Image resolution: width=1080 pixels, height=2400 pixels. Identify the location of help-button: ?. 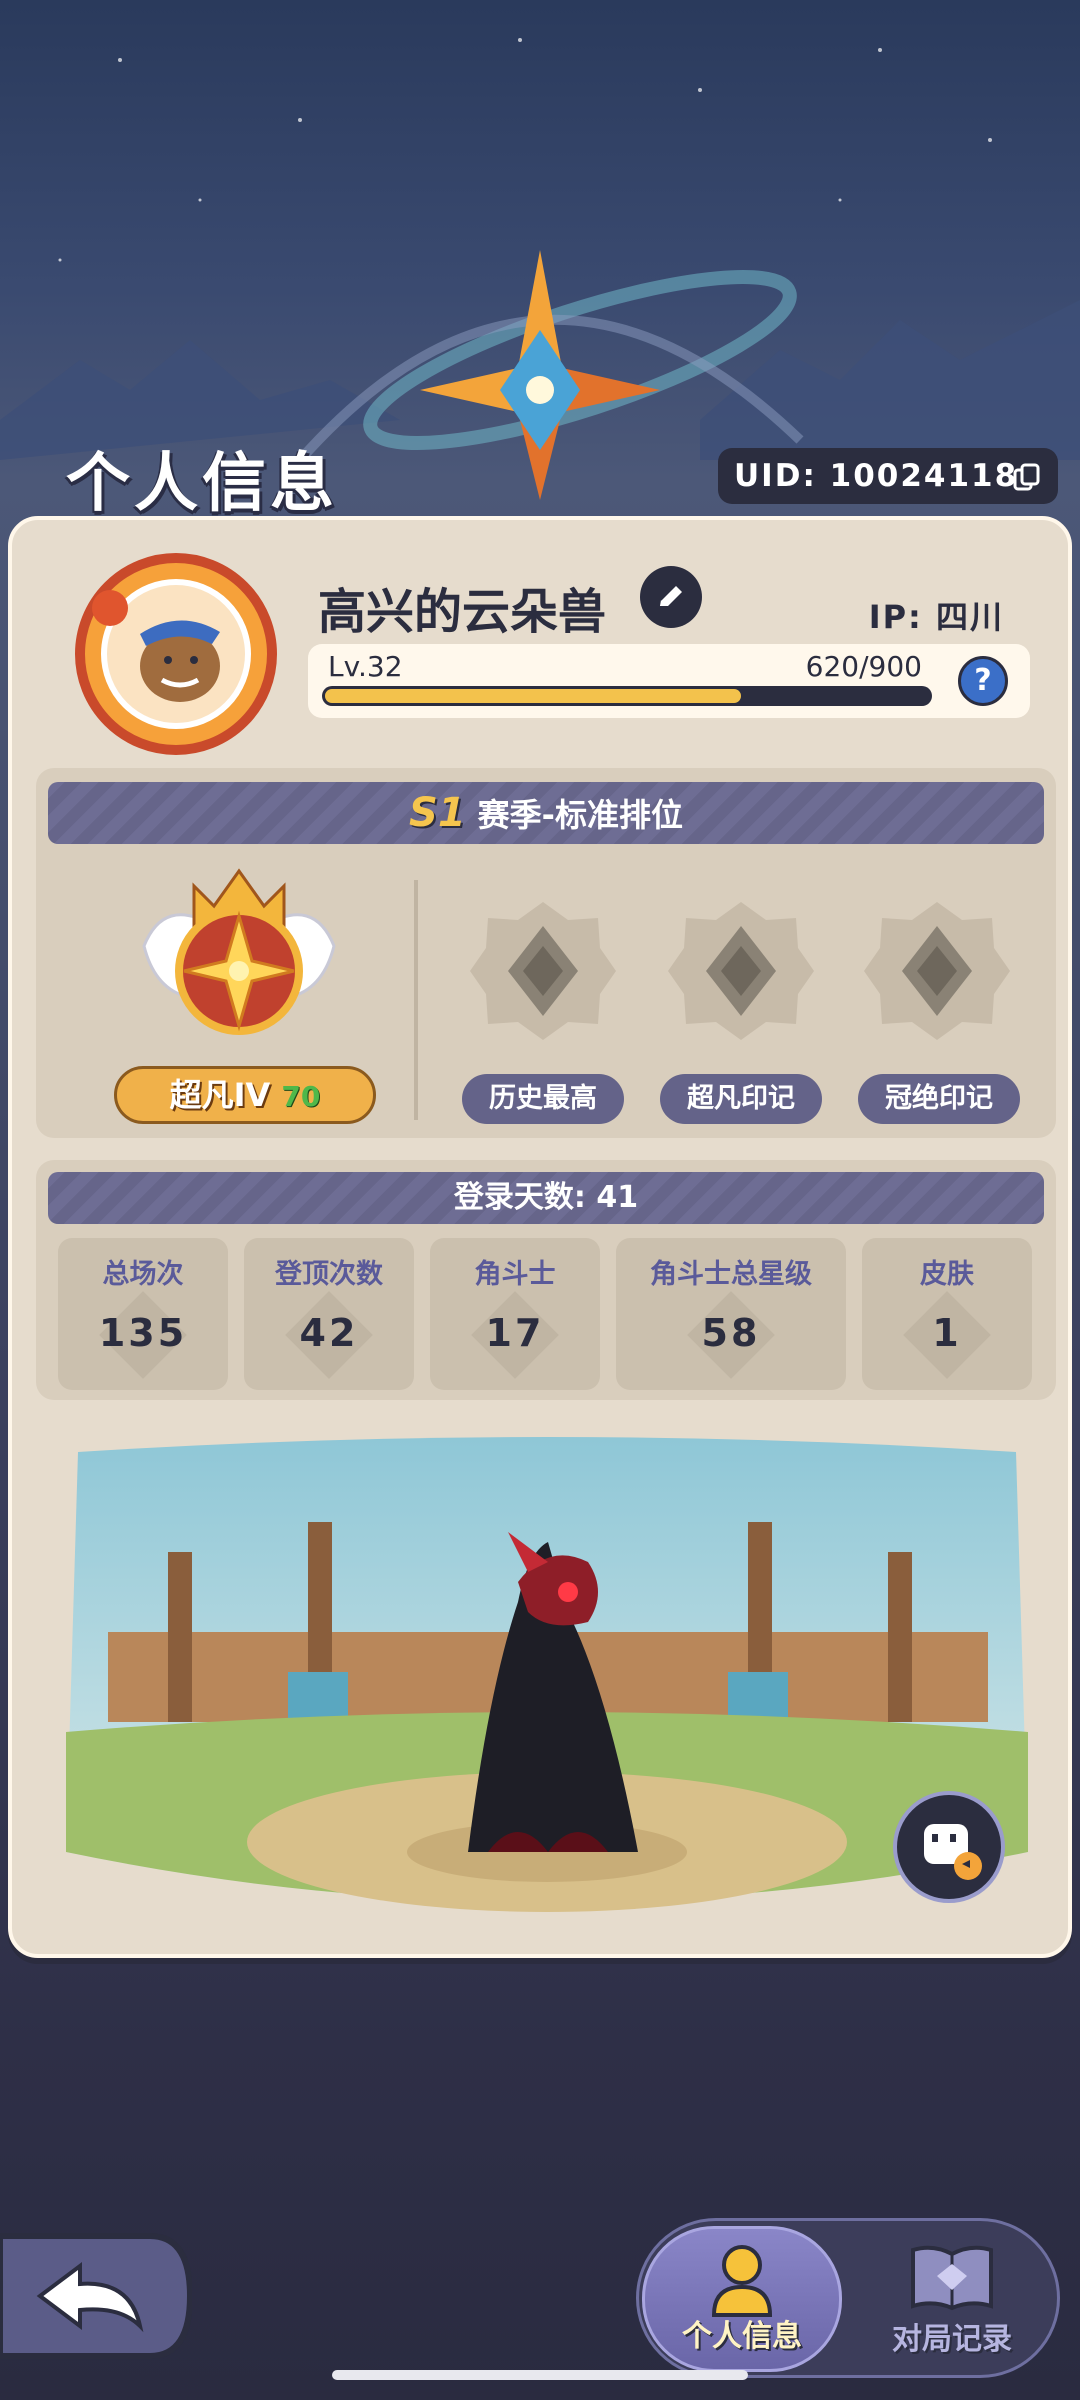
(983, 681).